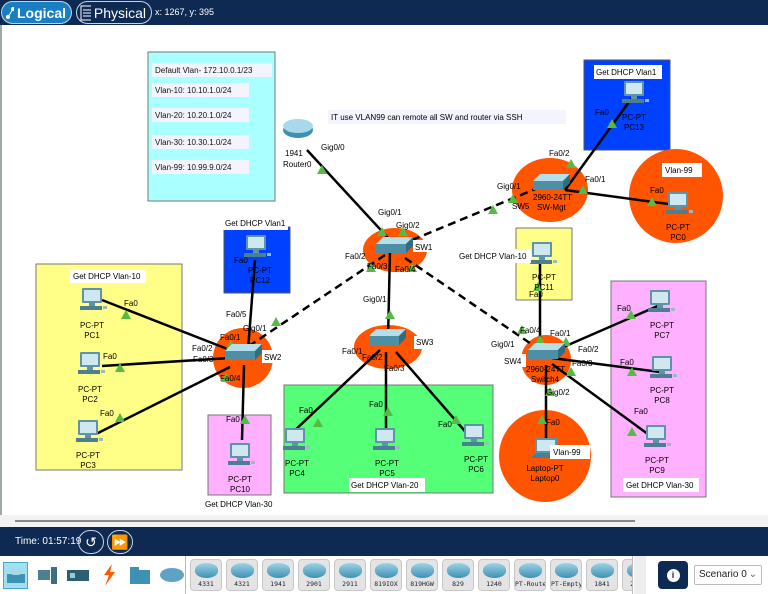 The height and width of the screenshot is (594, 768). What do you see at coordinates (109, 575) in the screenshot?
I see `connections-icon` at bounding box center [109, 575].